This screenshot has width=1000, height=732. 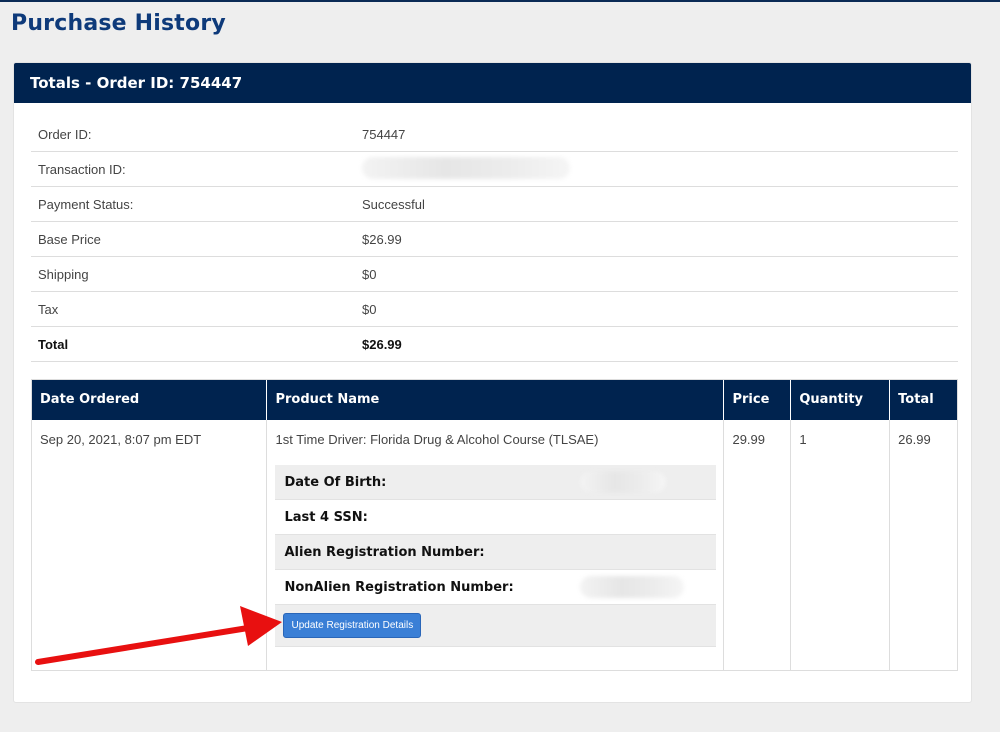 What do you see at coordinates (326, 517) in the screenshot?
I see `ssn-label: Last 4 SSN:` at bounding box center [326, 517].